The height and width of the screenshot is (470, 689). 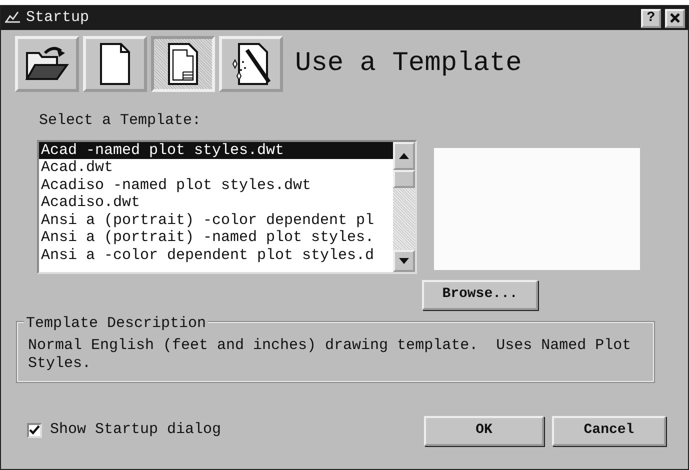 I want to click on app-icon, so click(x=13, y=17).